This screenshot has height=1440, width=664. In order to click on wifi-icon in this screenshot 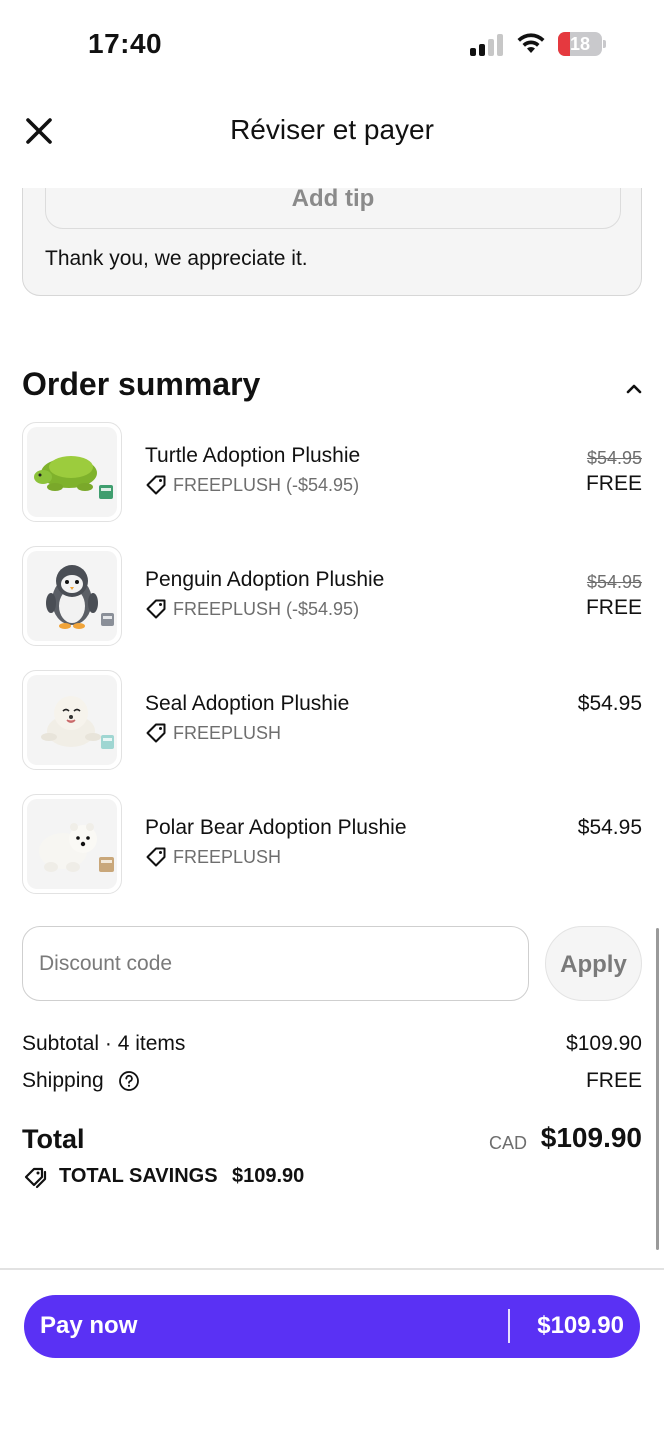, I will do `click(531, 43)`.